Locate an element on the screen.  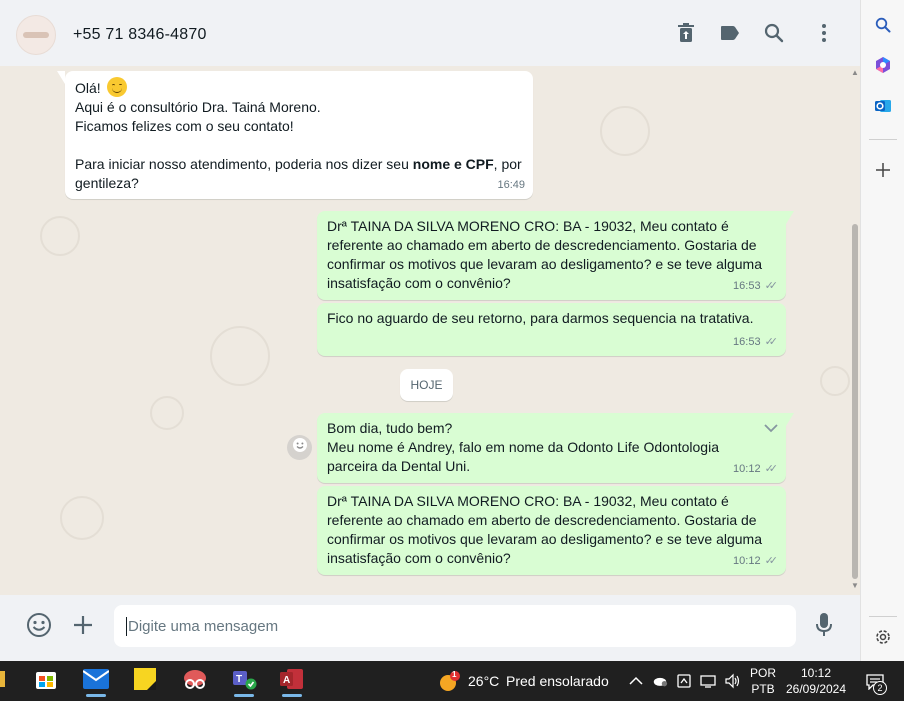
taskbar-mail is located at coordinates (96, 681).